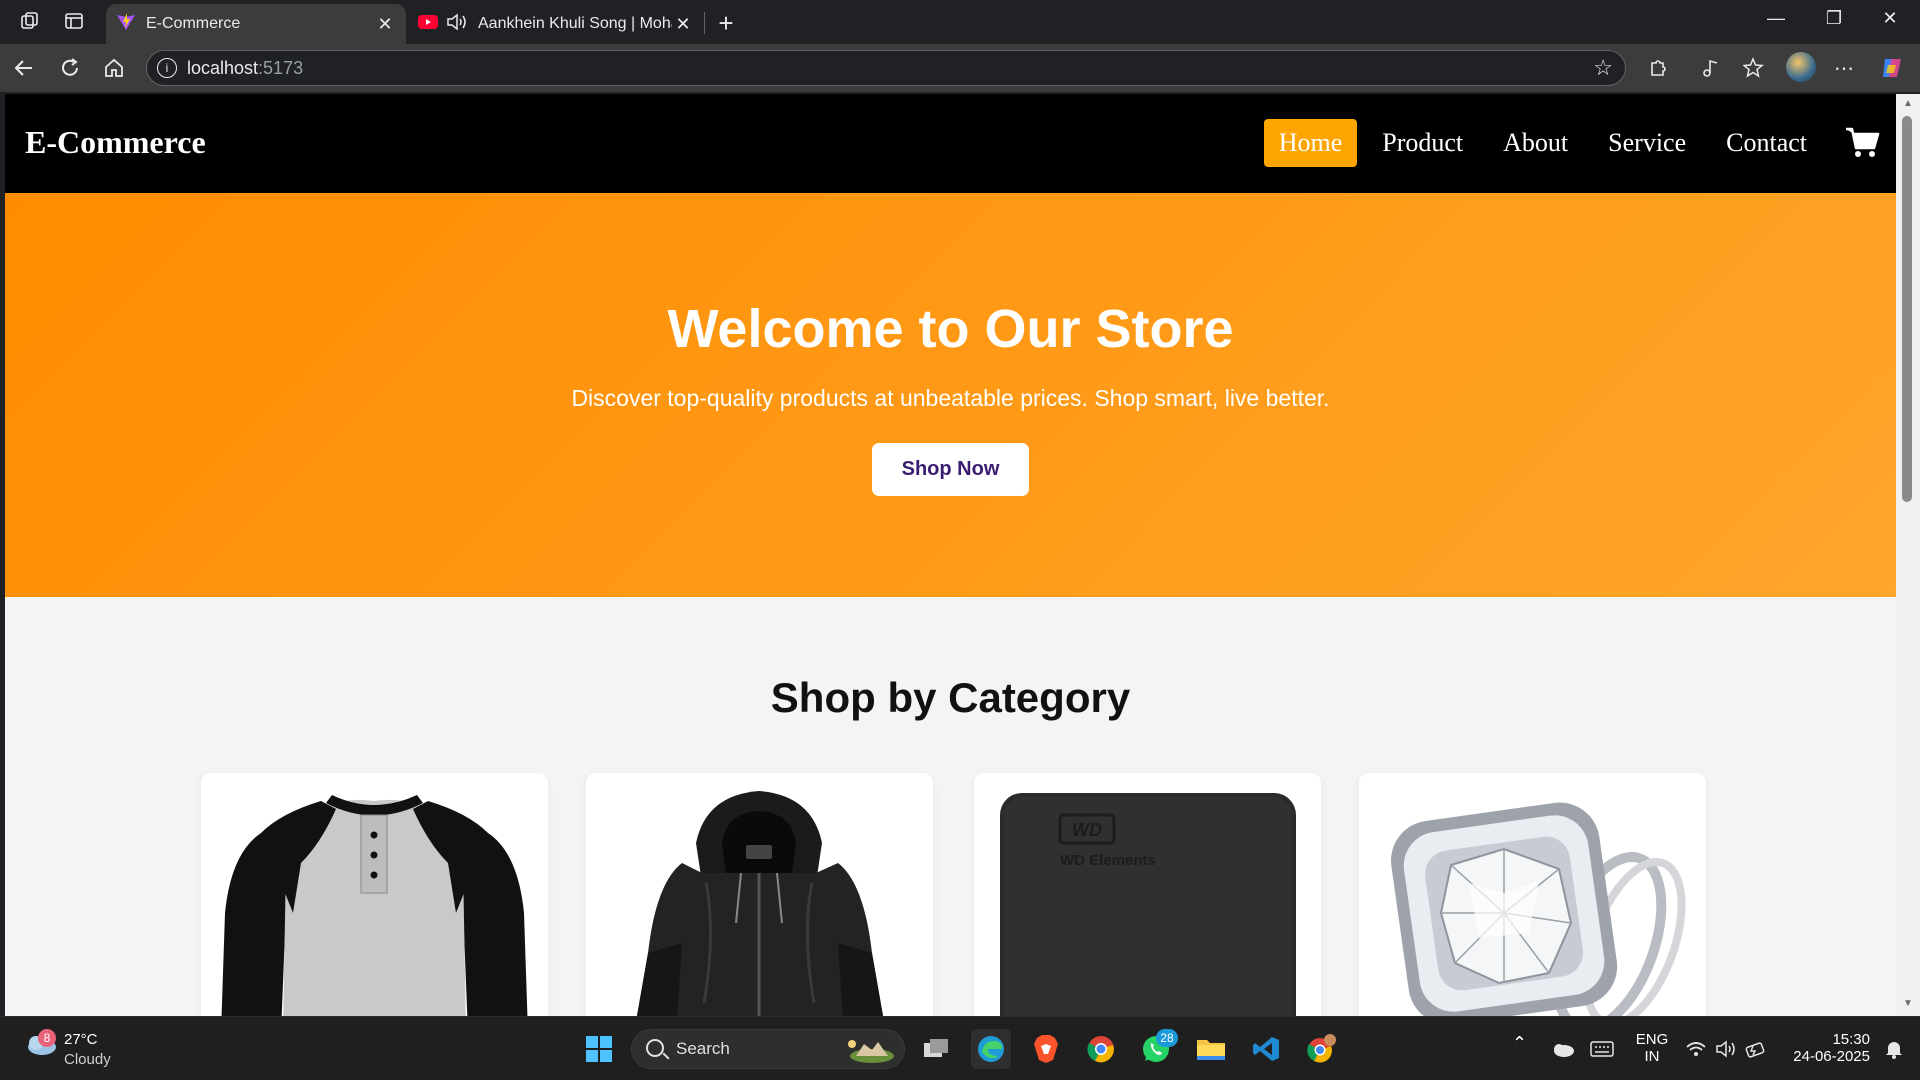 The image size is (1920, 1080). What do you see at coordinates (1801, 67) in the screenshot?
I see `profile-avatar` at bounding box center [1801, 67].